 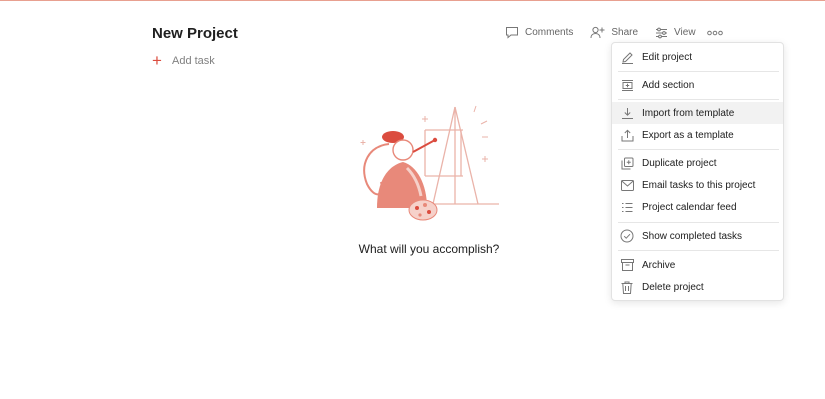 What do you see at coordinates (429, 163) in the screenshot?
I see `empty-state-illustration` at bounding box center [429, 163].